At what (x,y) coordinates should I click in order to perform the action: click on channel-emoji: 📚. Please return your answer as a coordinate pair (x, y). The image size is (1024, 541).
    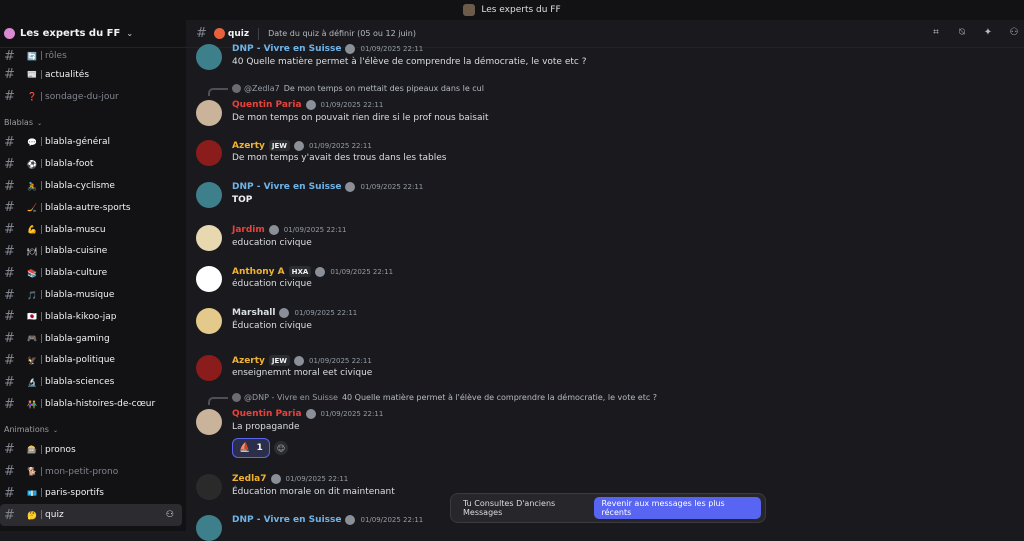
    Looking at the image, I should click on (32, 273).